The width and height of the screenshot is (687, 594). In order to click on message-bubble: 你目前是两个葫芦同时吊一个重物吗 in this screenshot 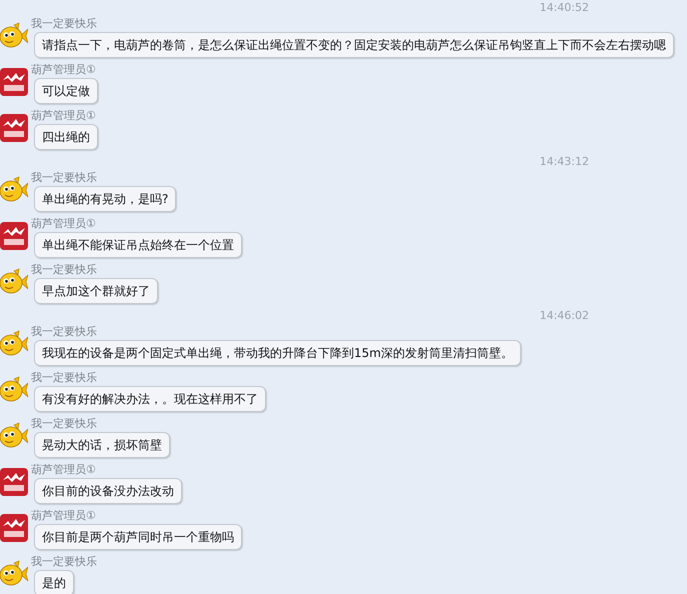, I will do `click(138, 537)`.